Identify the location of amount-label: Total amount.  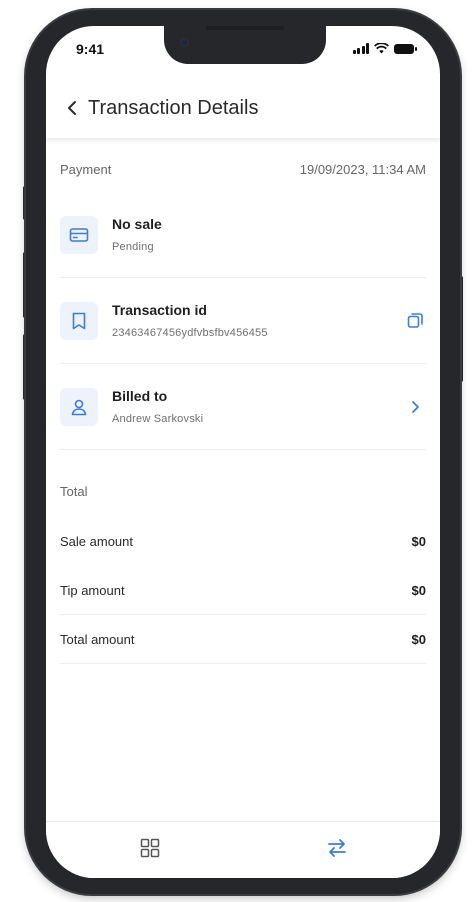
(97, 639).